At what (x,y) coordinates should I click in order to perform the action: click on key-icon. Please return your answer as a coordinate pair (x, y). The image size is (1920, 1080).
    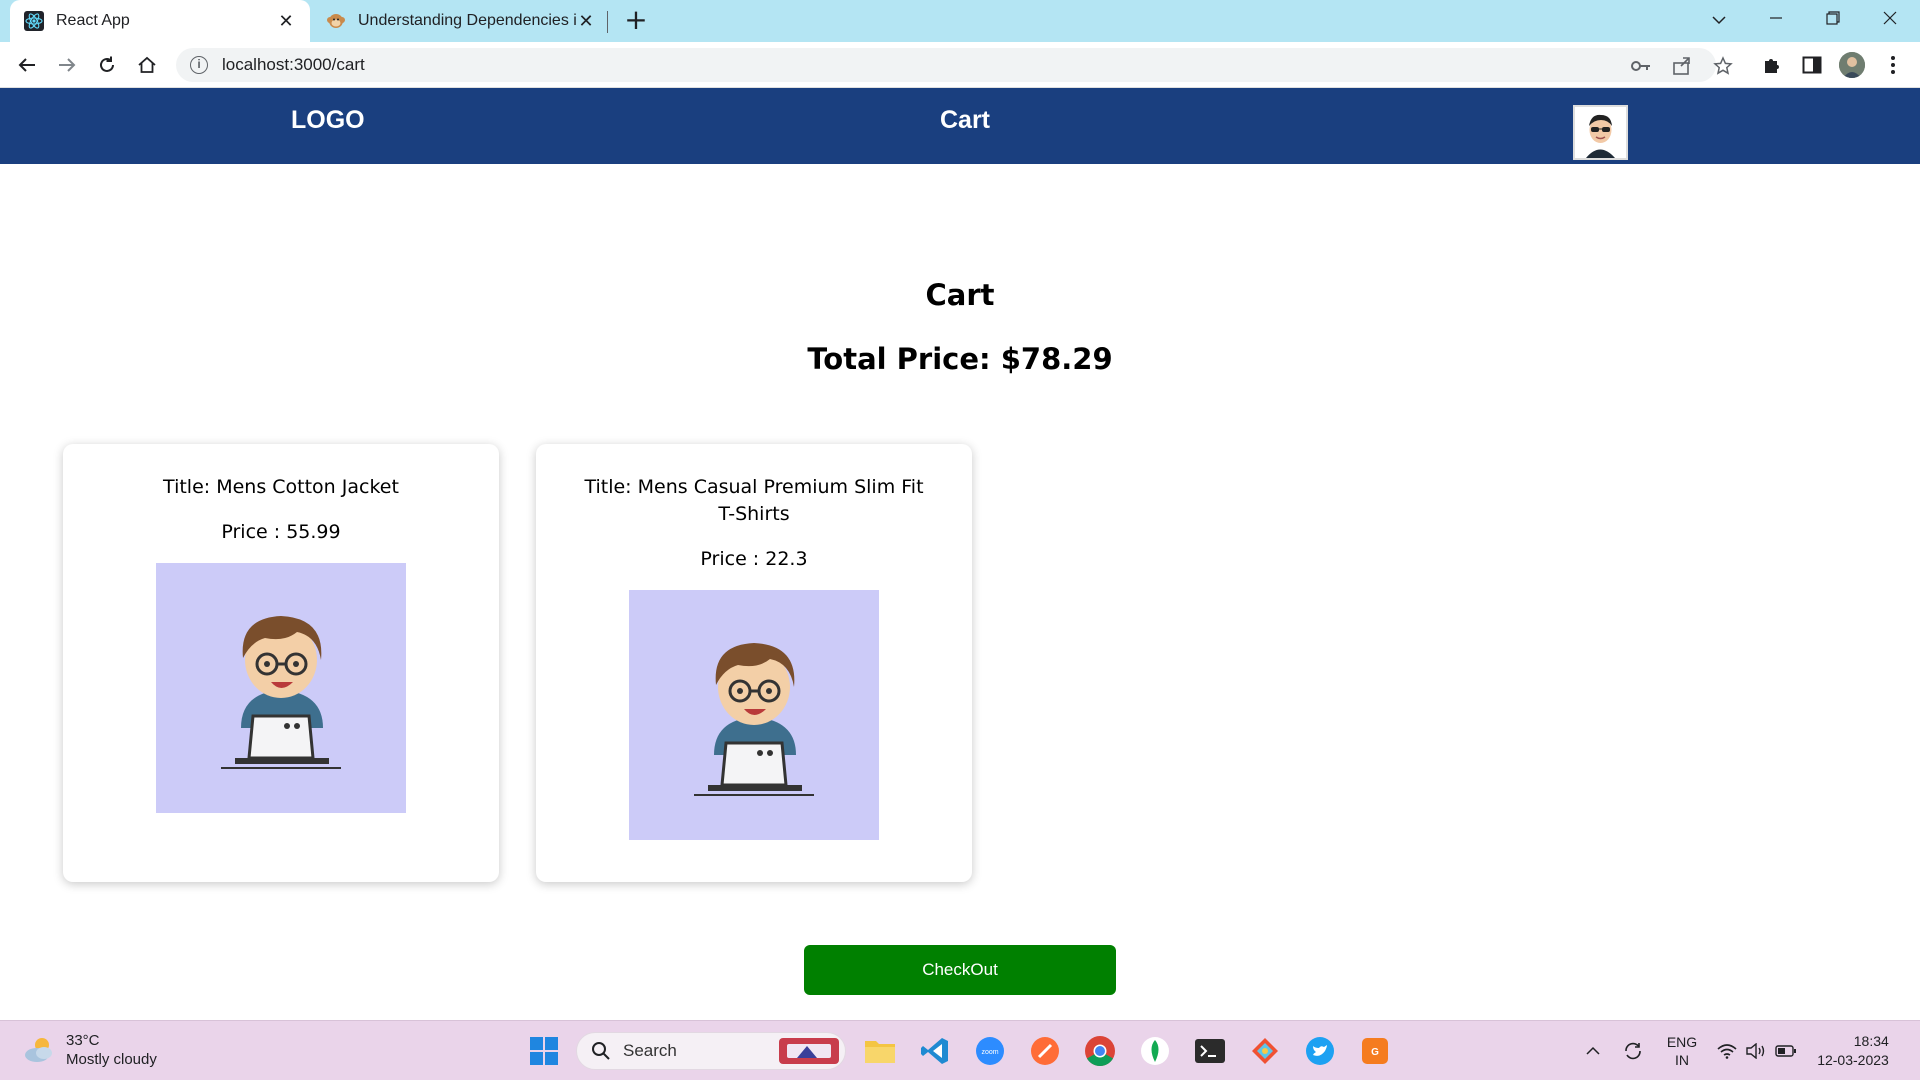
    Looking at the image, I should click on (1641, 66).